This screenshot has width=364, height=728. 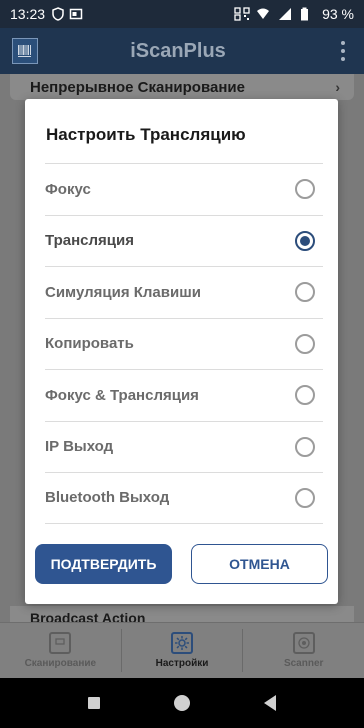 What do you see at coordinates (263, 14) in the screenshot?
I see `wifi-icon` at bounding box center [263, 14].